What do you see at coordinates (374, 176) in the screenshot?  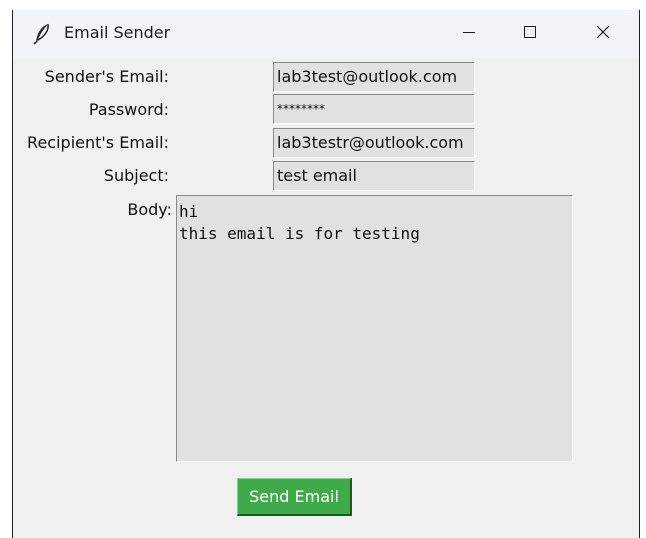 I see `subject-field: test email` at bounding box center [374, 176].